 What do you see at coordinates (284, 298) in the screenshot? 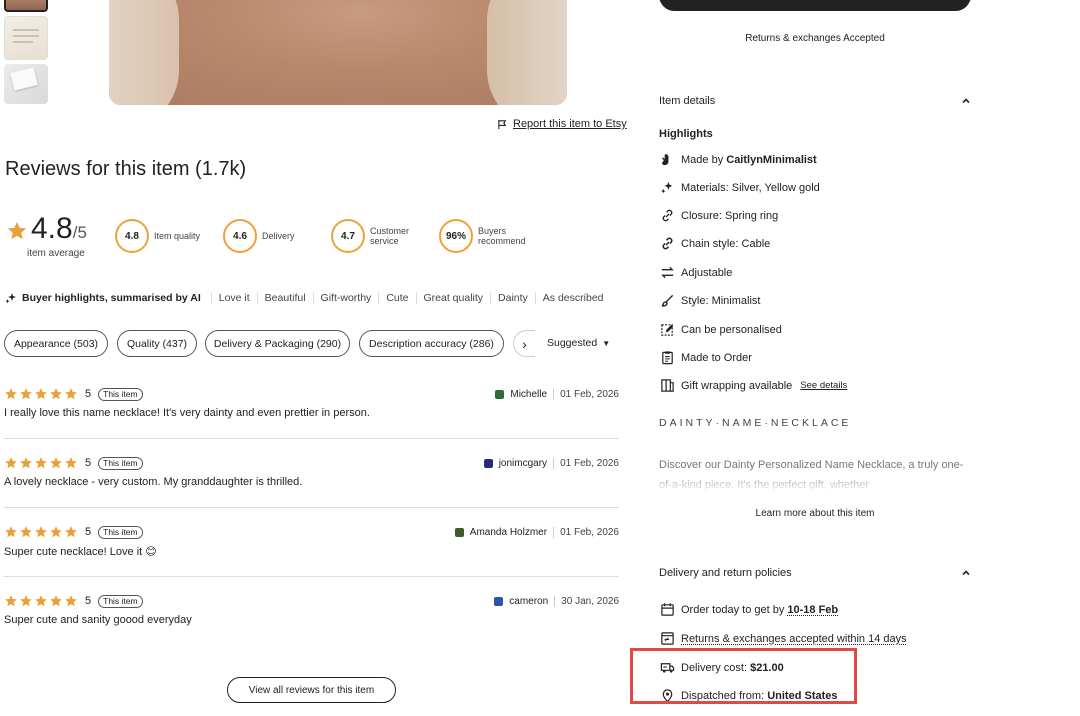
I see `highlight-tag: Beautiful` at bounding box center [284, 298].